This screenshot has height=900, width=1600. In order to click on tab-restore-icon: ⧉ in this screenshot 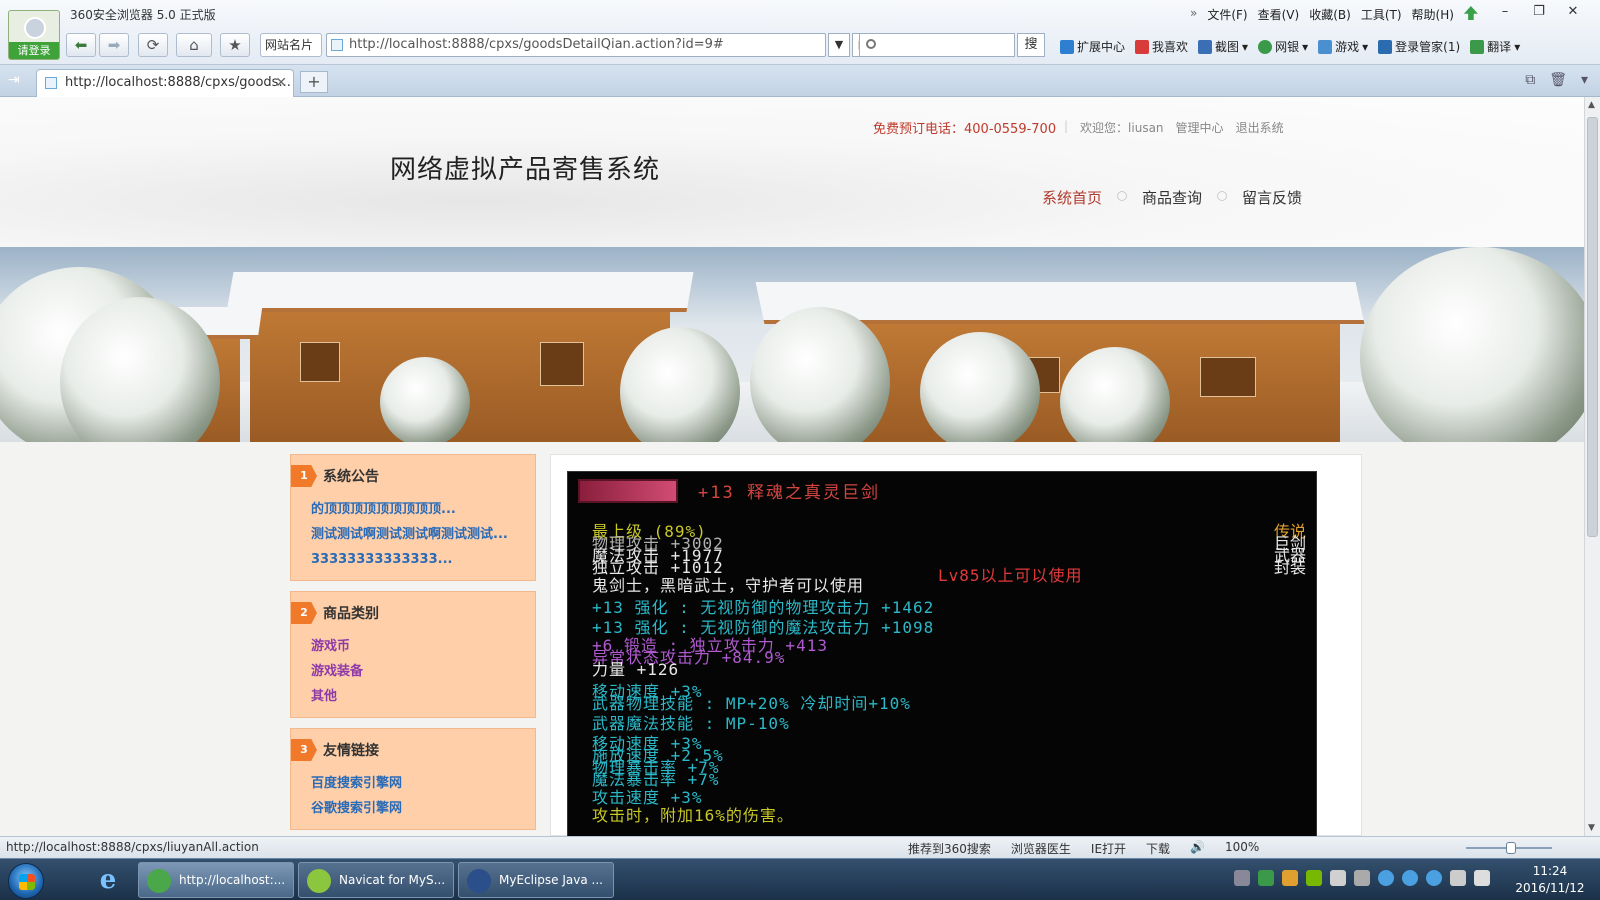, I will do `click(1530, 80)`.